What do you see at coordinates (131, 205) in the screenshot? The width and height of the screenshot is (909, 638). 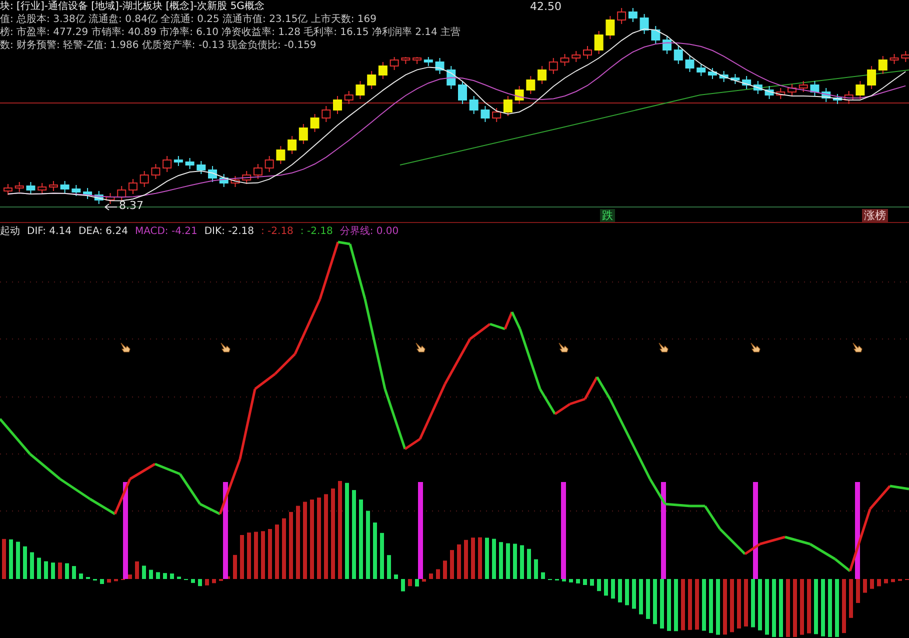 I see `low-price-label: 8.37` at bounding box center [131, 205].